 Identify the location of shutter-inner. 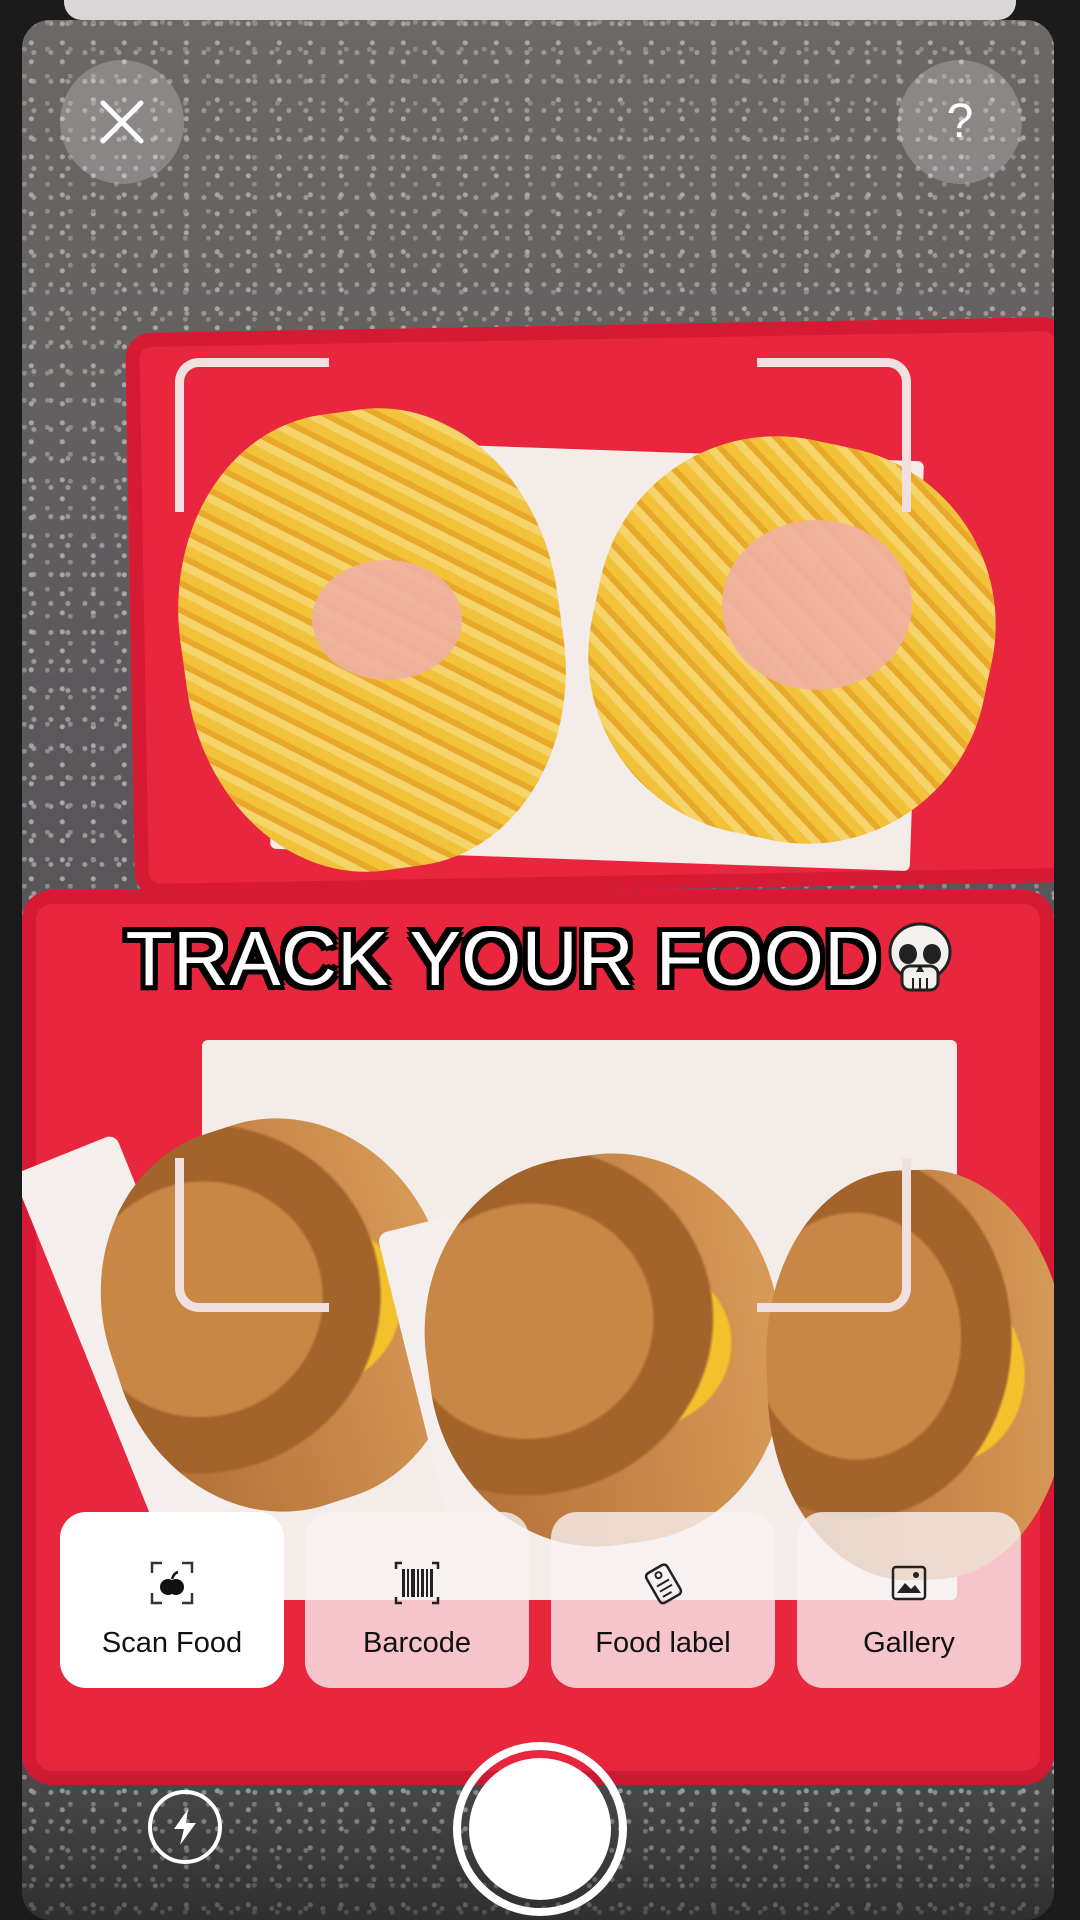
(540, 1829).